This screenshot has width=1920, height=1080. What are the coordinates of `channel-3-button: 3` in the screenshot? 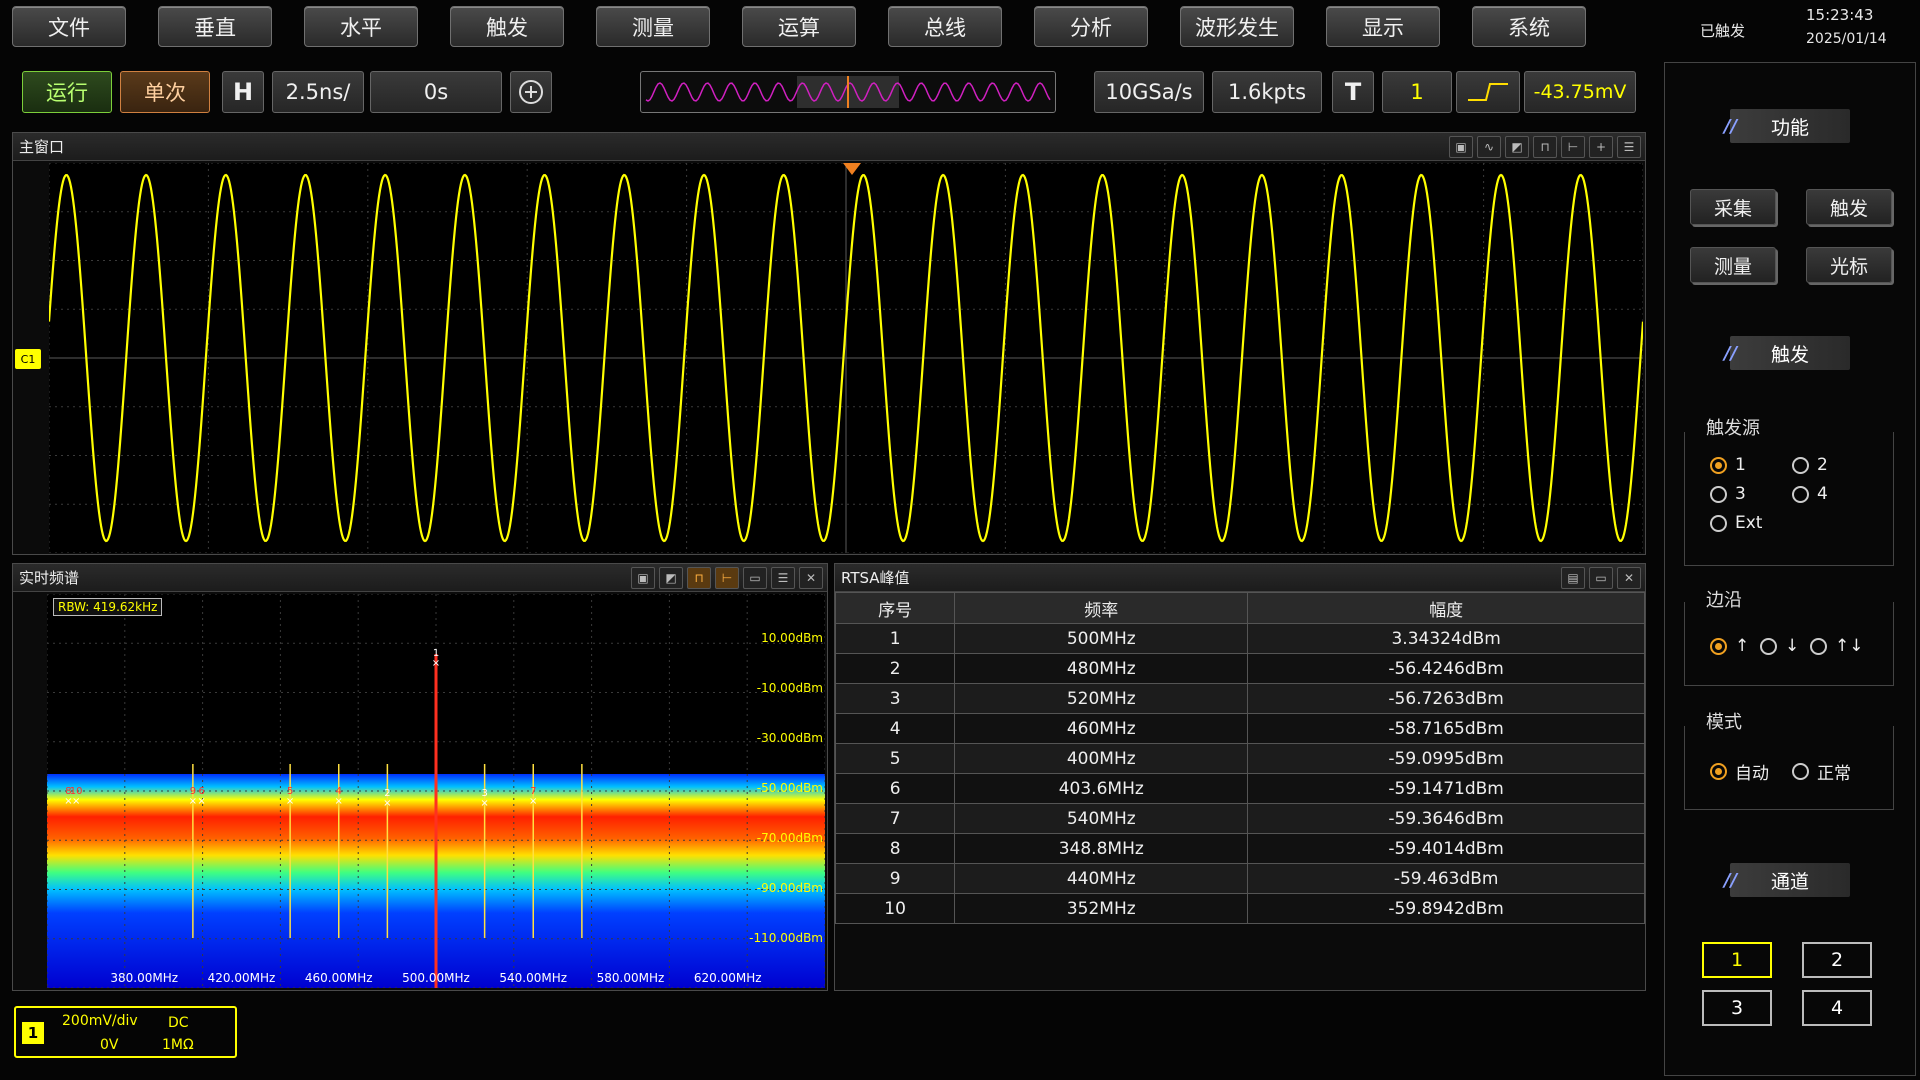 It's located at (1737, 1008).